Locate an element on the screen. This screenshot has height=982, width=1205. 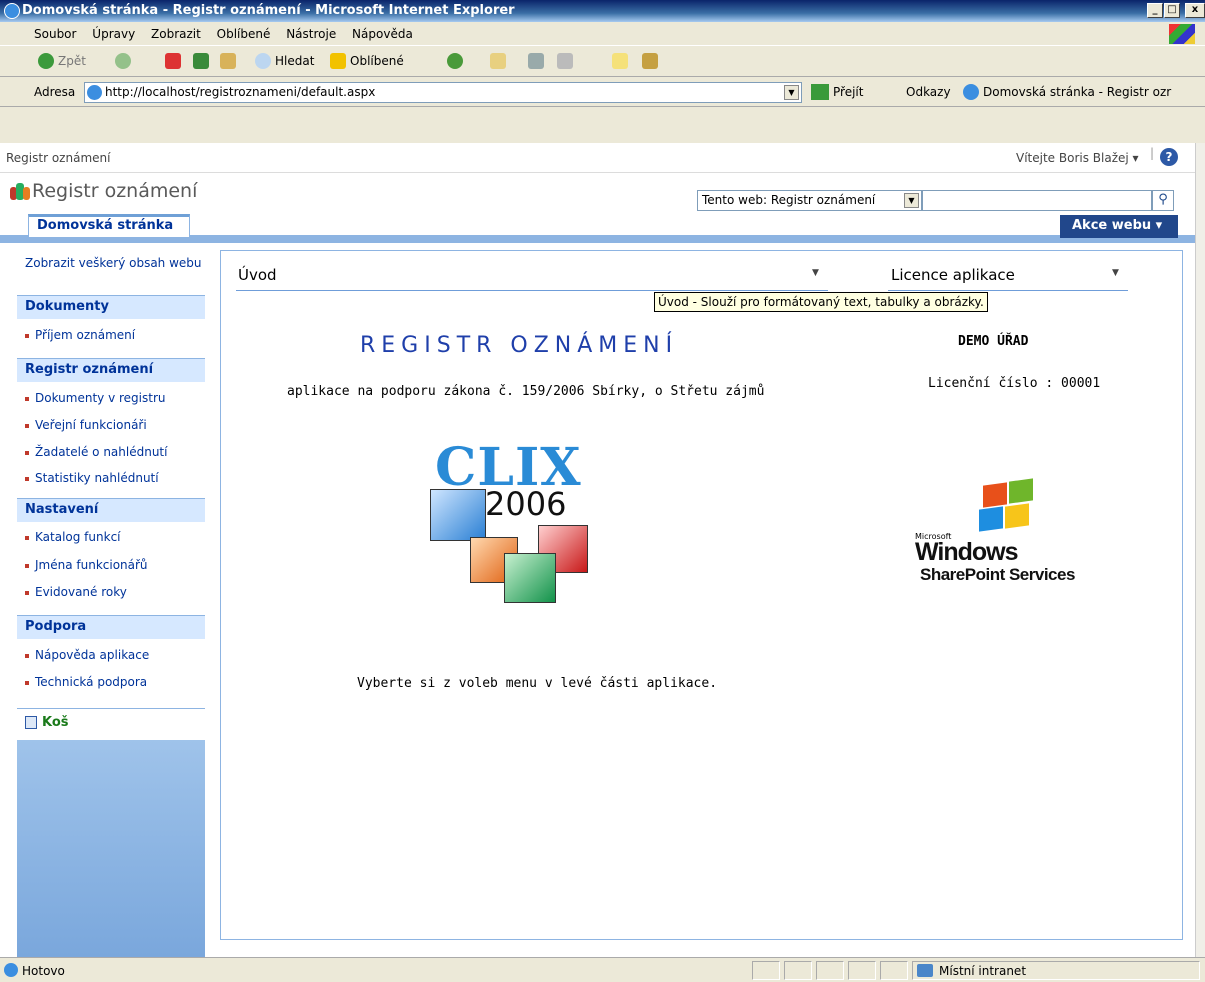
discuss-icon is located at coordinates (620, 61).